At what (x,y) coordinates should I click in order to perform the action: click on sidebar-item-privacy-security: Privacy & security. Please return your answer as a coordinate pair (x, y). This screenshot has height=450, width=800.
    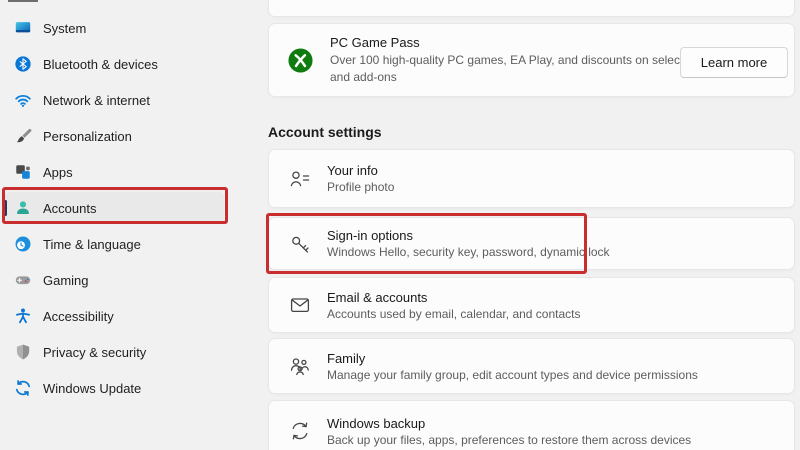
    Looking at the image, I should click on (134, 352).